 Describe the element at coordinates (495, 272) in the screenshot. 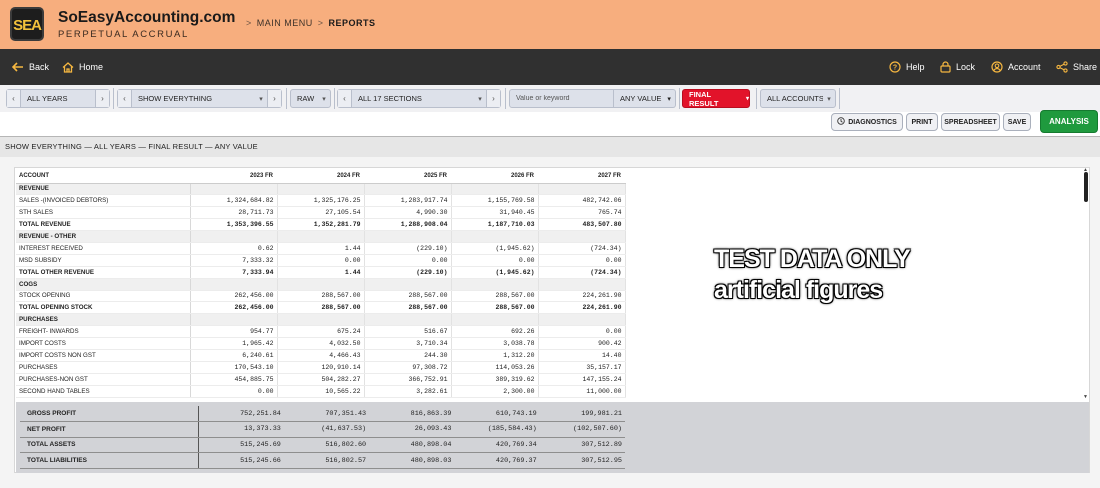

I see `amount-cell: (1,945.62)` at that location.